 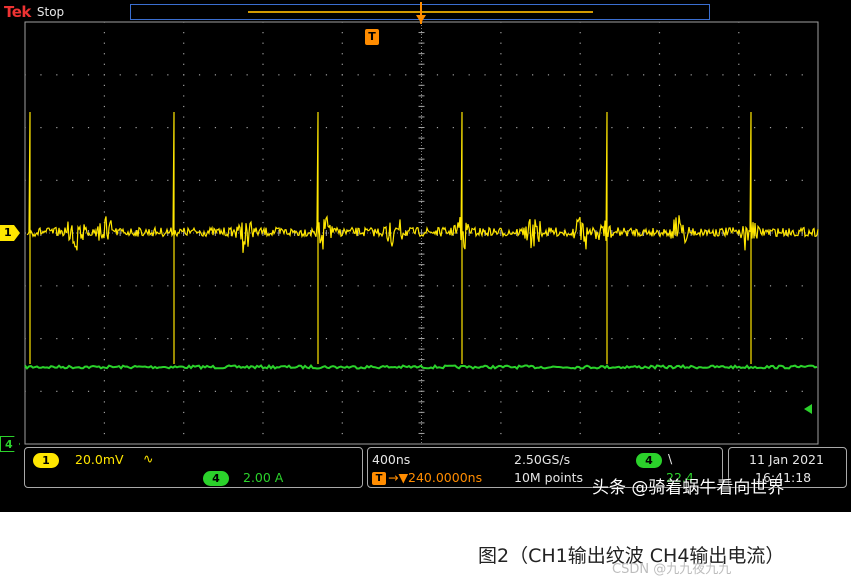 What do you see at coordinates (421, 367) in the screenshot?
I see `ch4-current-trace` at bounding box center [421, 367].